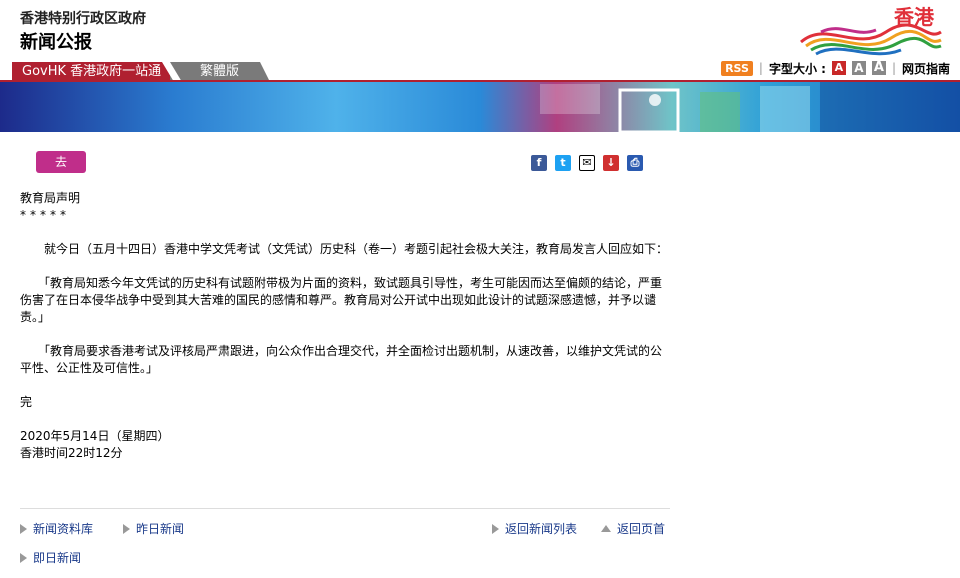 The image size is (960, 578). What do you see at coordinates (56, 42) in the screenshot?
I see `page-title: 新闻公报` at bounding box center [56, 42].